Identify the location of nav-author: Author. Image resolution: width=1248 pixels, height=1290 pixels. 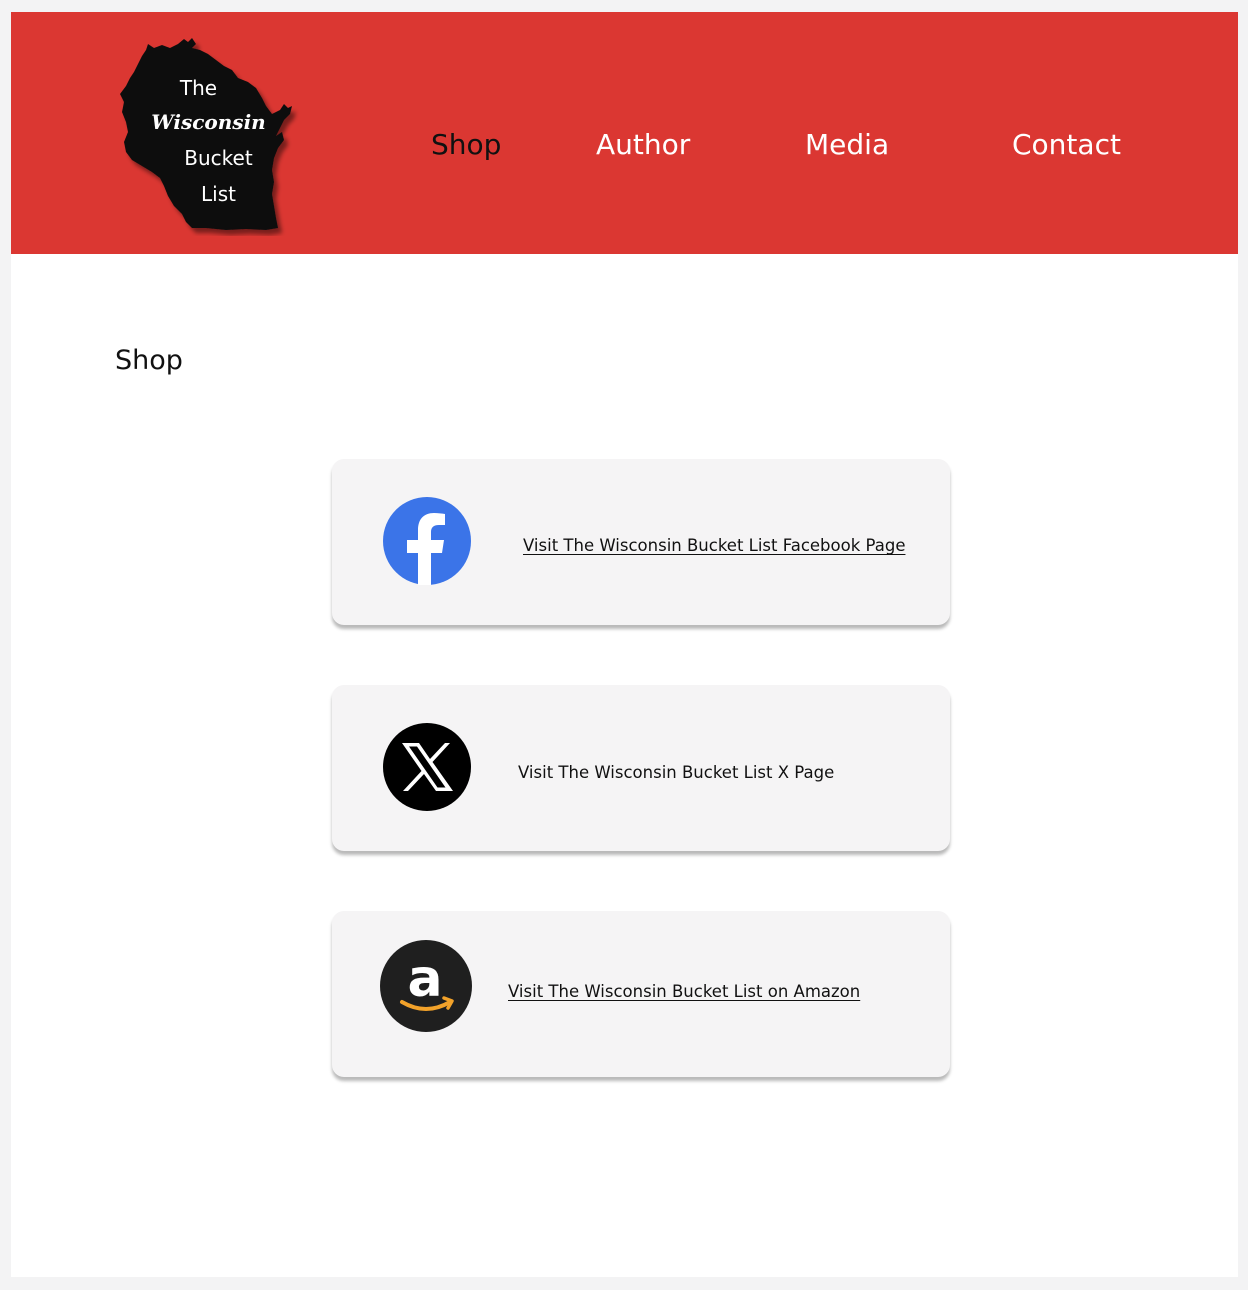
(643, 144).